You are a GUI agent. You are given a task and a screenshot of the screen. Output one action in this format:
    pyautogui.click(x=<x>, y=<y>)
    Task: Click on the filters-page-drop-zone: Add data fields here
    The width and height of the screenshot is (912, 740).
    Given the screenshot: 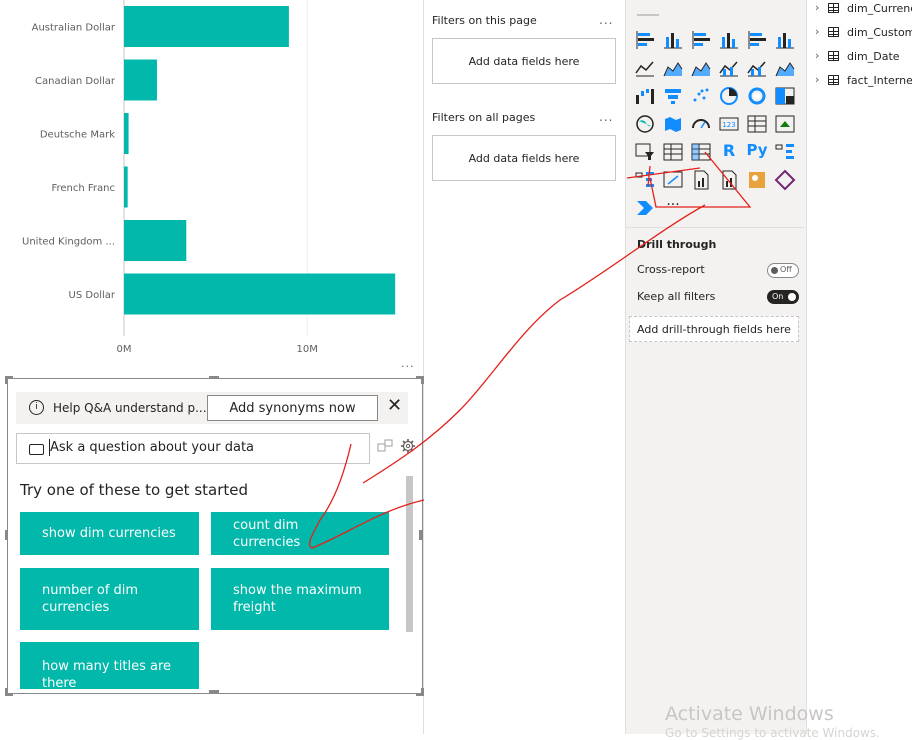 What is the action you would take?
    pyautogui.click(x=524, y=61)
    